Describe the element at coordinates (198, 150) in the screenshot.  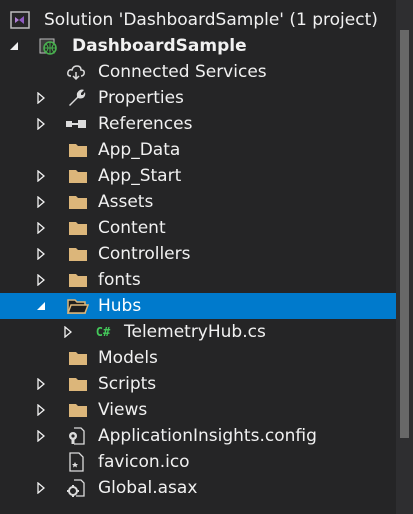
I see `tree-item-app-data: App_Data` at that location.